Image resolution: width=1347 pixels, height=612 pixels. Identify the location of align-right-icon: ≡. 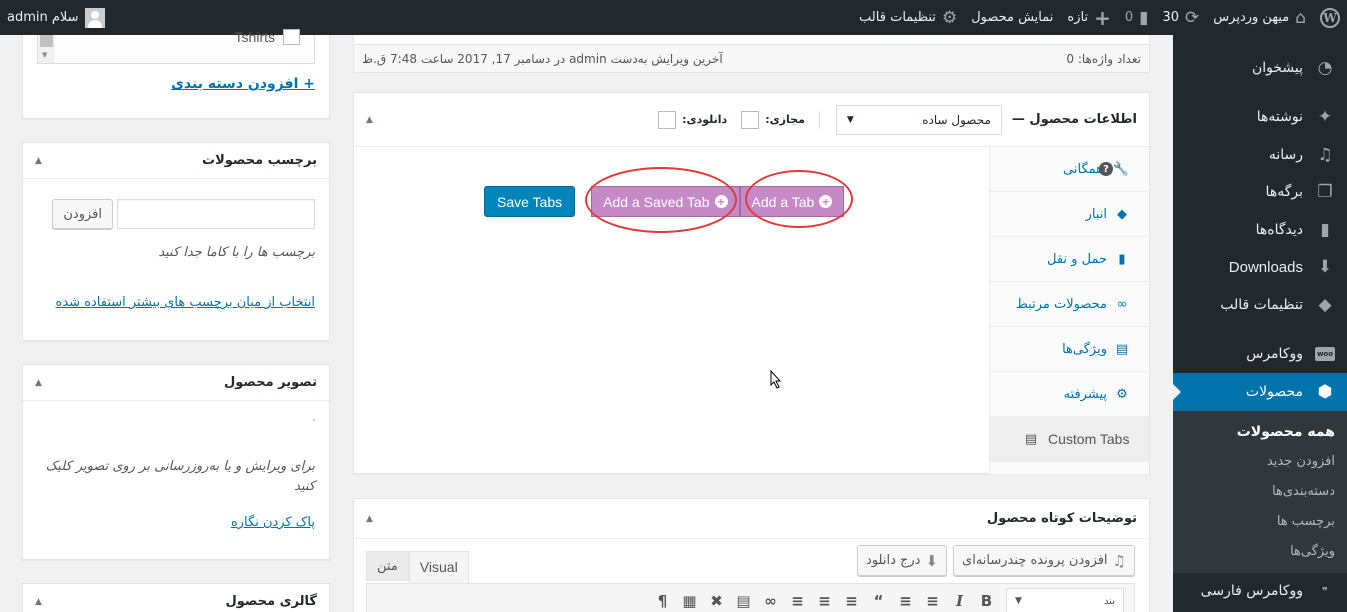
(851, 600).